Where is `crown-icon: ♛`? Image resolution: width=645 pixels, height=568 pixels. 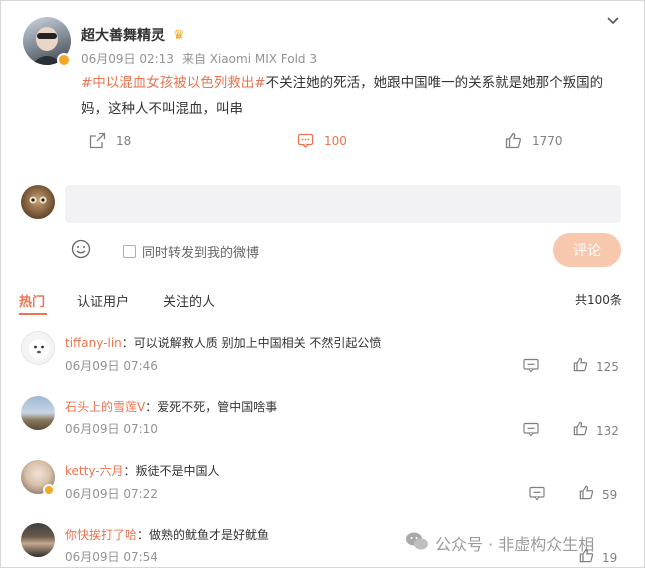 crown-icon: ♛ is located at coordinates (179, 35).